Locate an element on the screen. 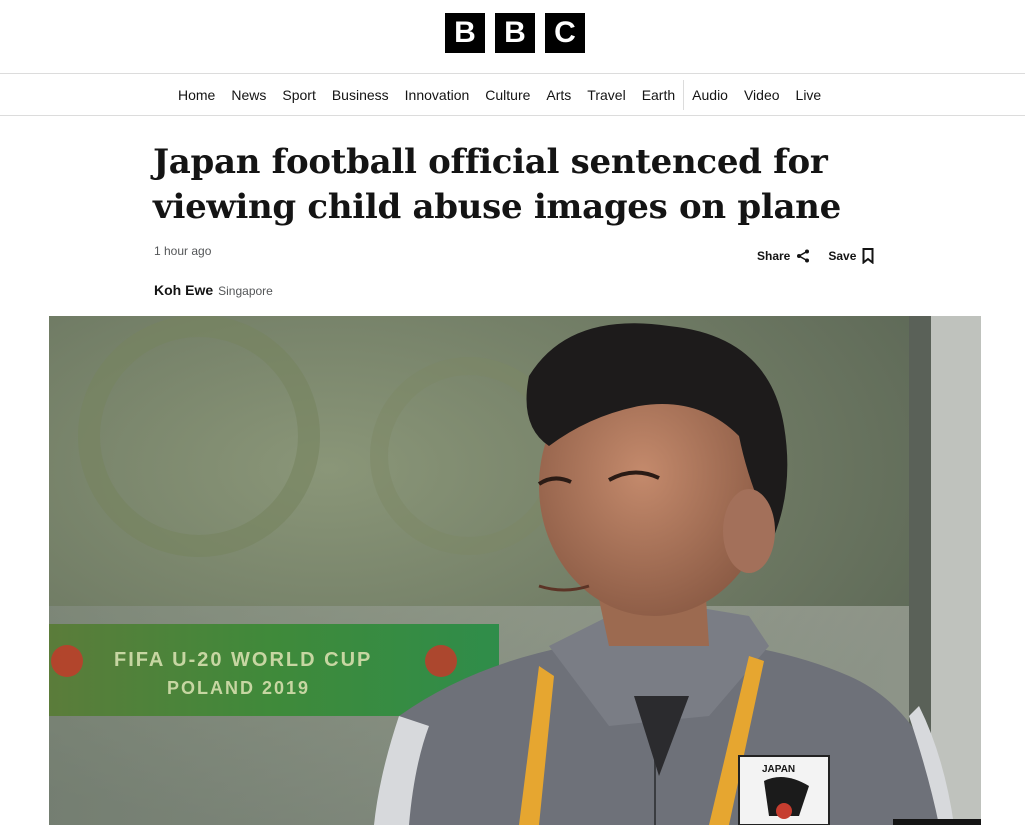 The height and width of the screenshot is (825, 1025). logo-letter-b2: B is located at coordinates (515, 33).